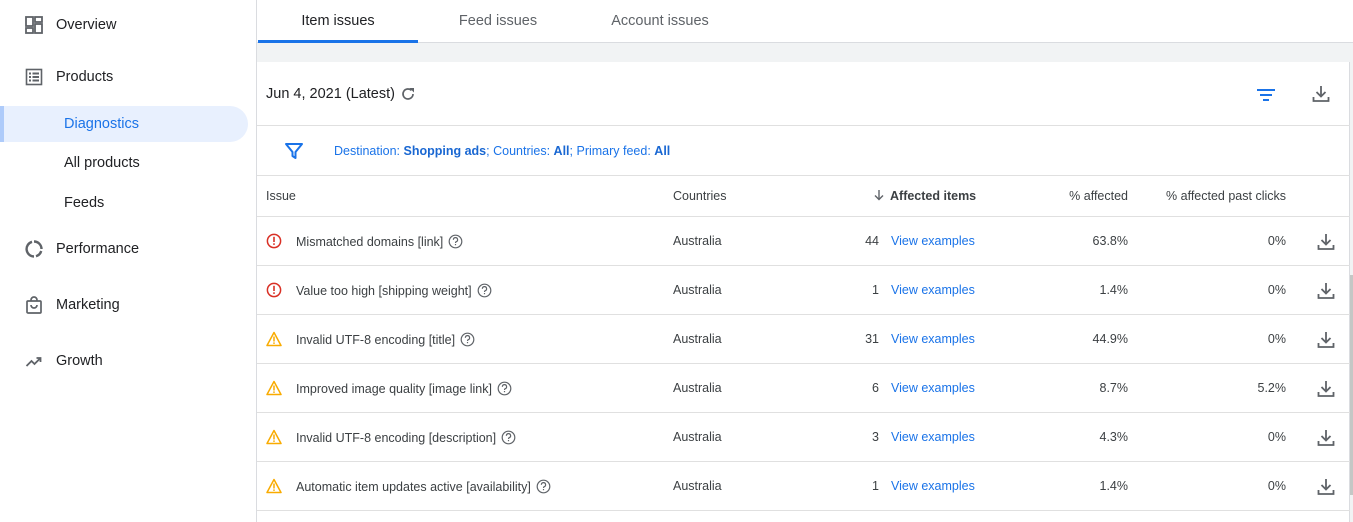 The height and width of the screenshot is (522, 1353). What do you see at coordinates (384, 291) in the screenshot?
I see `issue-name: Value too high [shipping weight]` at bounding box center [384, 291].